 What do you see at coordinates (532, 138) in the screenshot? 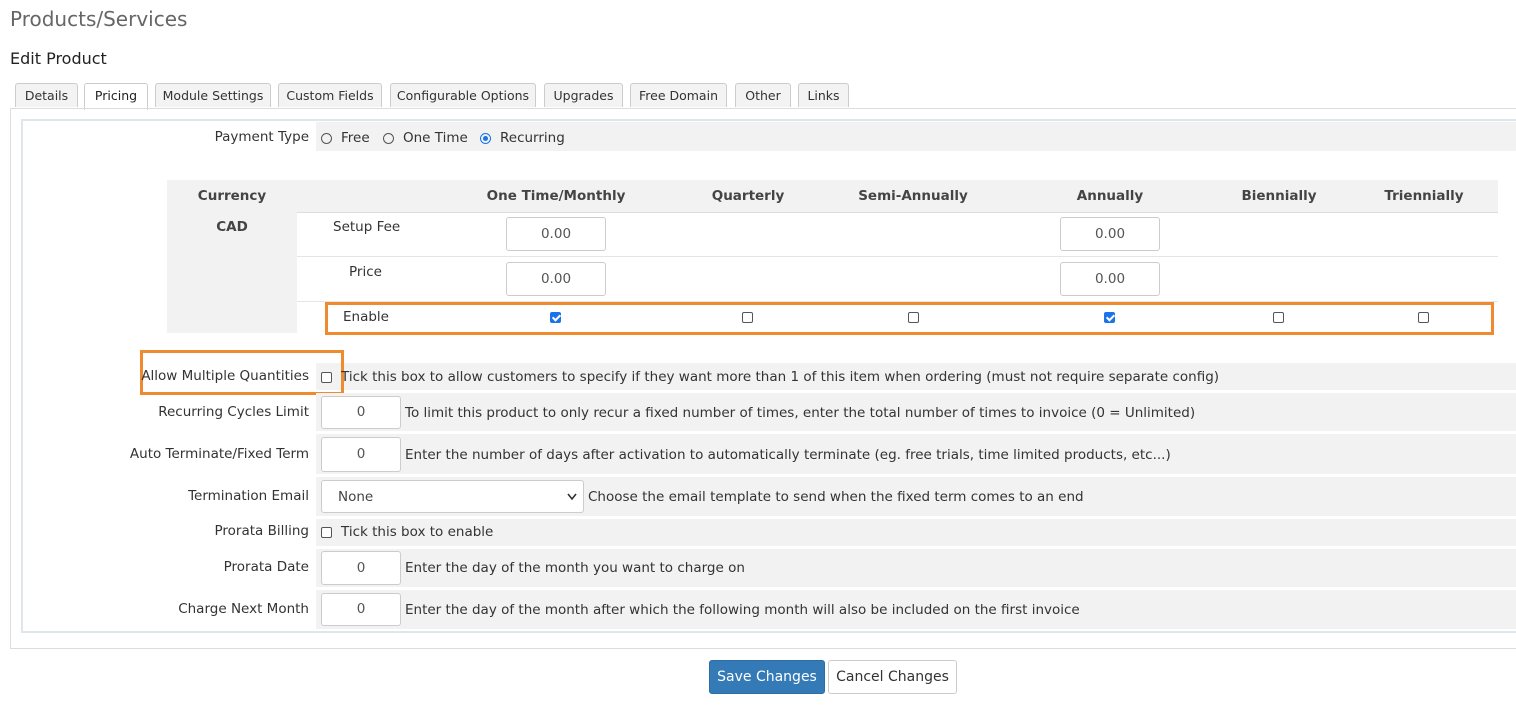
I see `radio-recurring-label: Recurring` at bounding box center [532, 138].